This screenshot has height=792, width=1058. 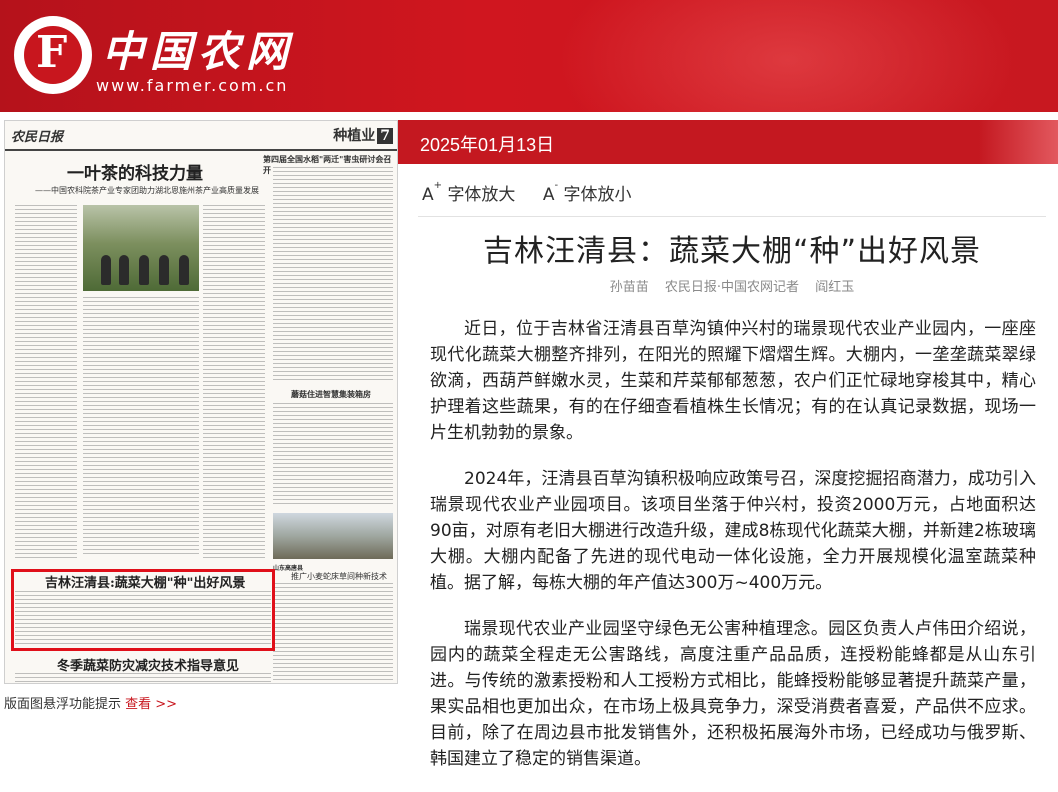 What do you see at coordinates (52, 52) in the screenshot?
I see `logo-letter: F` at bounding box center [52, 52].